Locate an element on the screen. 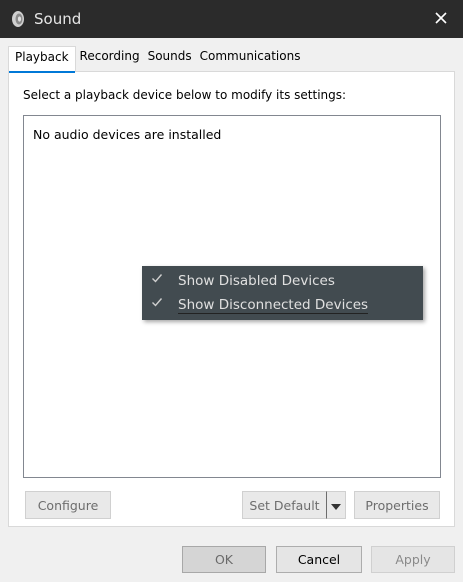 The image size is (463, 582). menu-item-show-disabled: Show Disabled Devices is located at coordinates (282, 281).